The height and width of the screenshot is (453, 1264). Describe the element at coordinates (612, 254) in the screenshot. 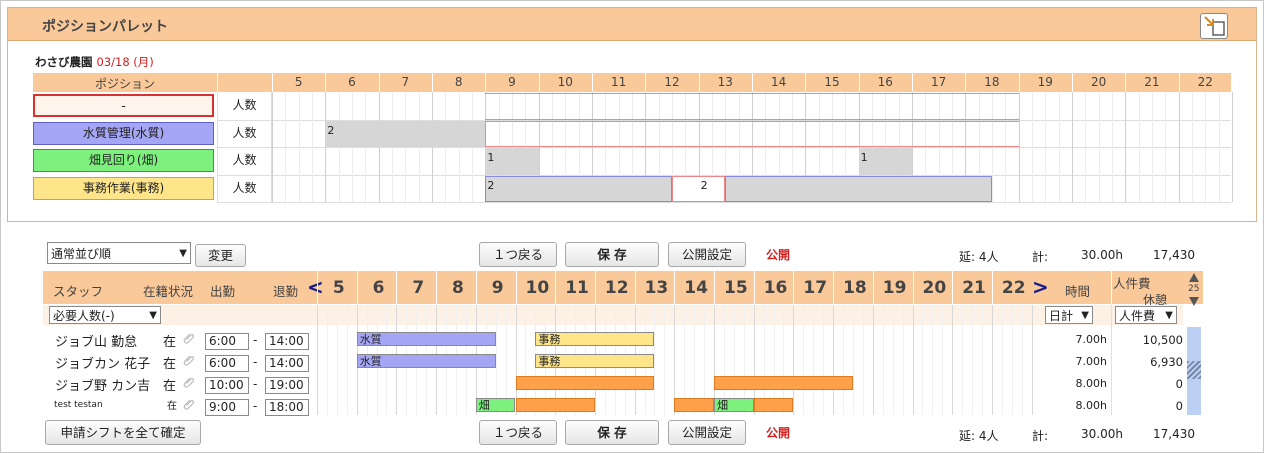

I see `save-button: 保 存` at that location.